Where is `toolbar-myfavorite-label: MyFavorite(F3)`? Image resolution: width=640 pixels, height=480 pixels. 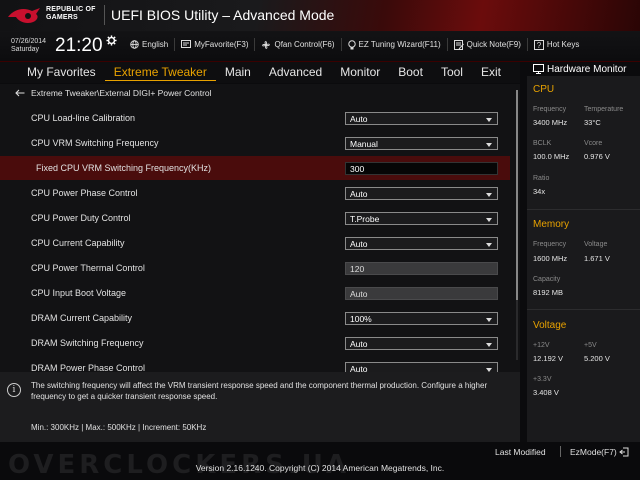
toolbar-myfavorite-label: MyFavorite(F3) is located at coordinates (221, 44).